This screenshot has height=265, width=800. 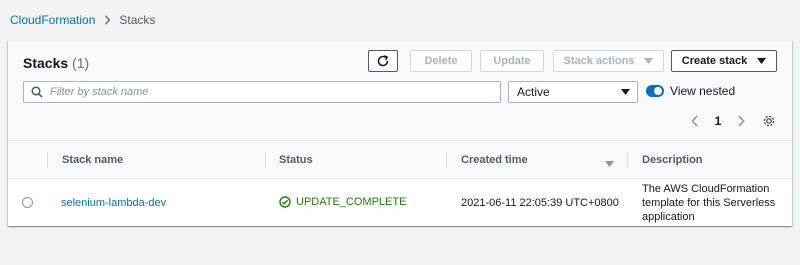 I want to click on row-select-radio, so click(x=27, y=202).